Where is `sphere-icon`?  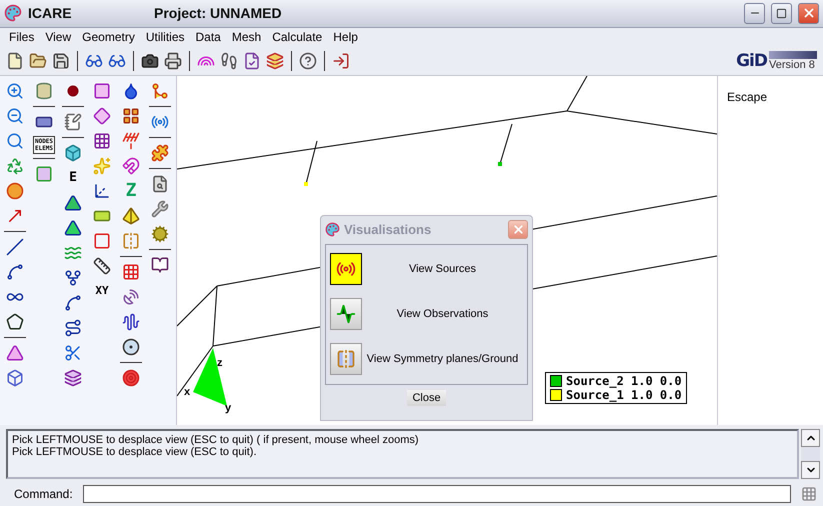
sphere-icon is located at coordinates (15, 191).